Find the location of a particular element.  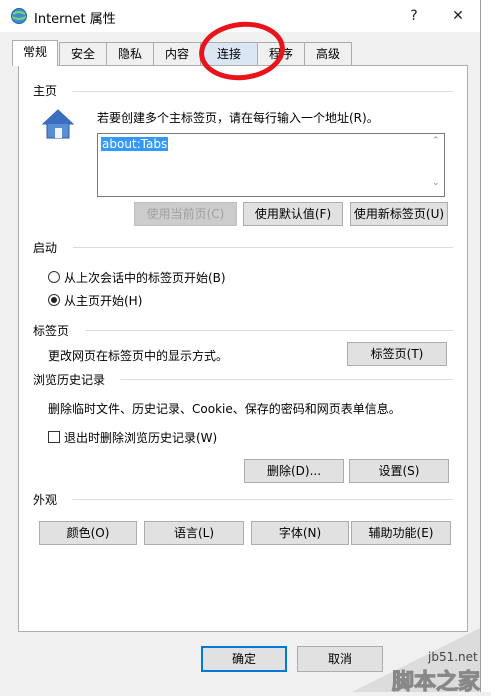

startup-last-session-label: 从上次会话中的标签页开始(B) is located at coordinates (145, 278).